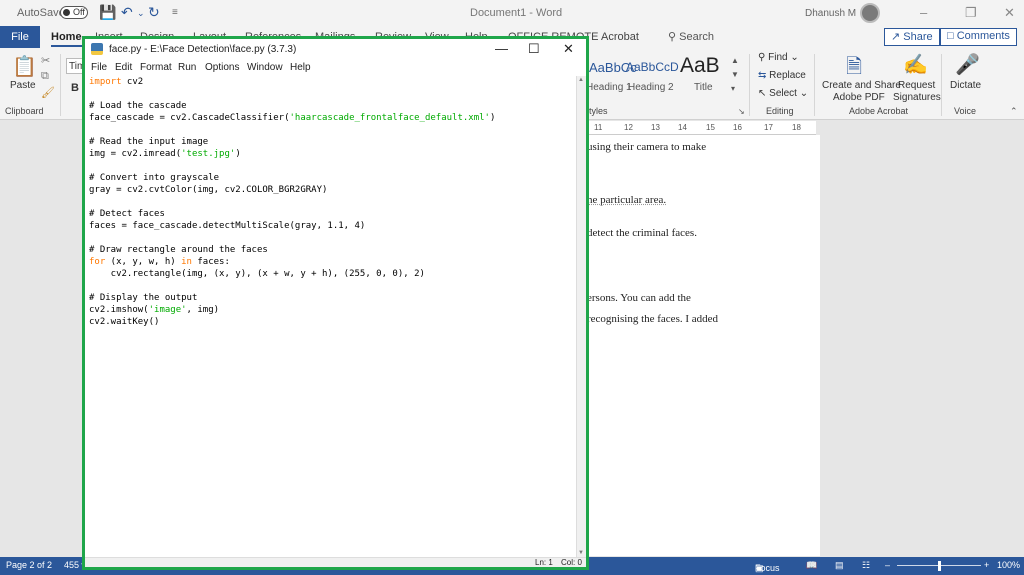  Describe the element at coordinates (916, 85) in the screenshot. I see `request-label-1: Request` at that location.